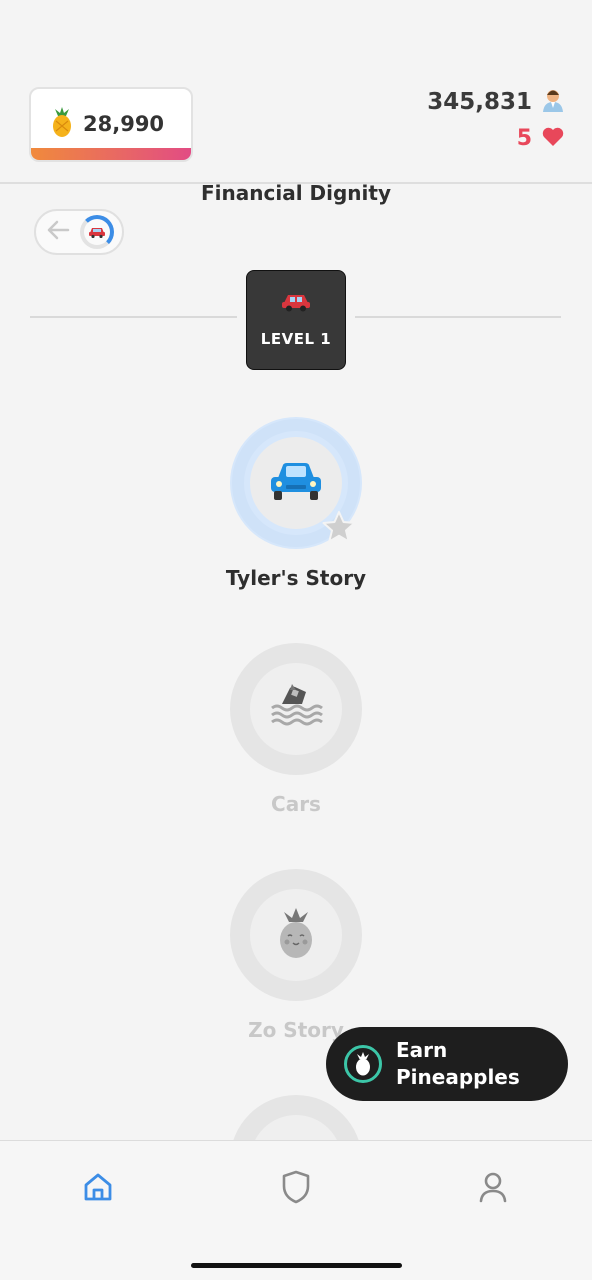 This screenshot has width=592, height=1280. I want to click on profile-icon, so click(493, 1189).